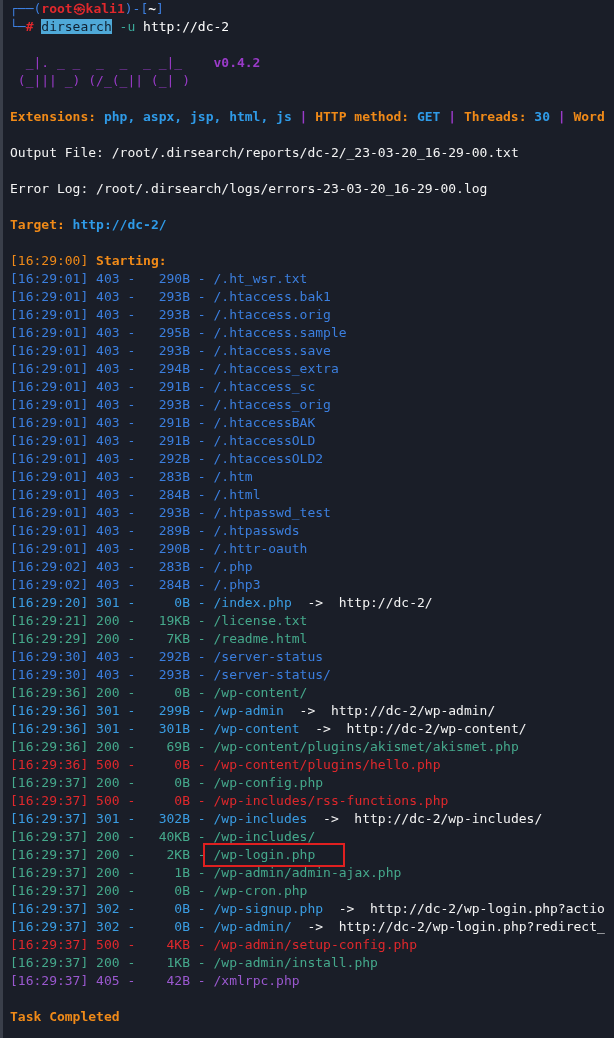 The height and width of the screenshot is (1038, 614). What do you see at coordinates (167, 459) in the screenshot?
I see `log-line: [16:29:01] 403 - 292B - /.htaccessOLD2` at bounding box center [167, 459].